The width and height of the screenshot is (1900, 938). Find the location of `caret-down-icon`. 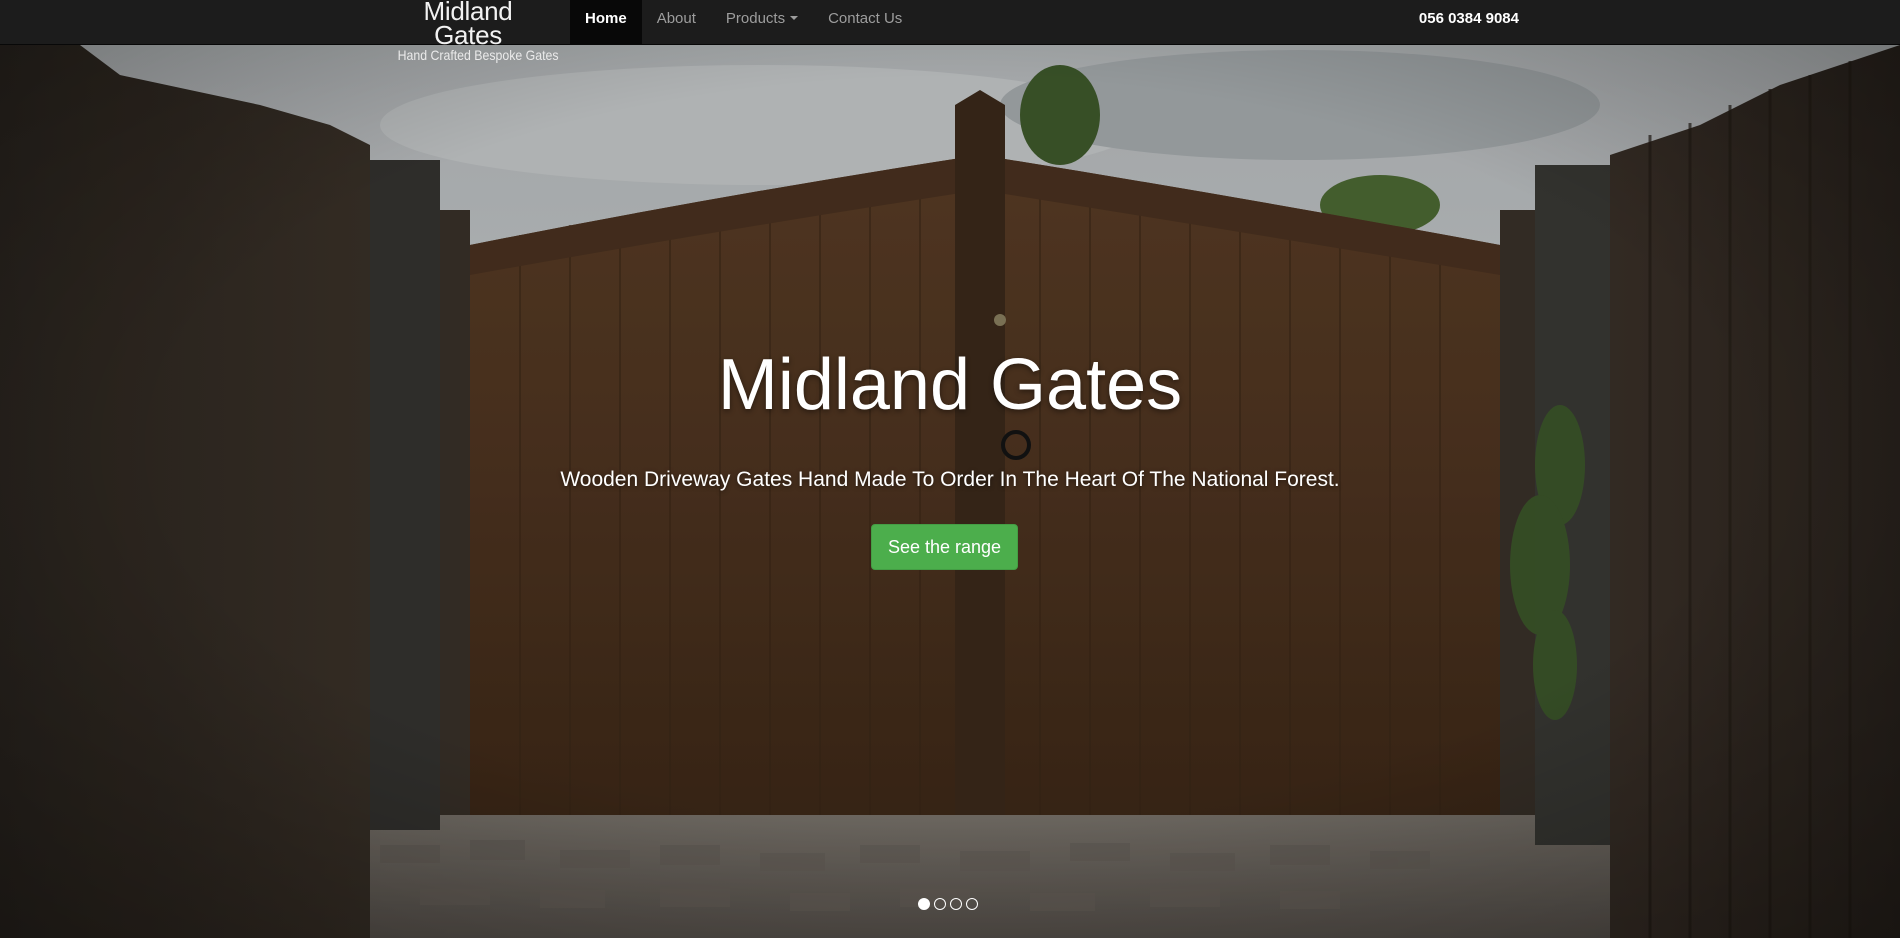

caret-down-icon is located at coordinates (794, 18).